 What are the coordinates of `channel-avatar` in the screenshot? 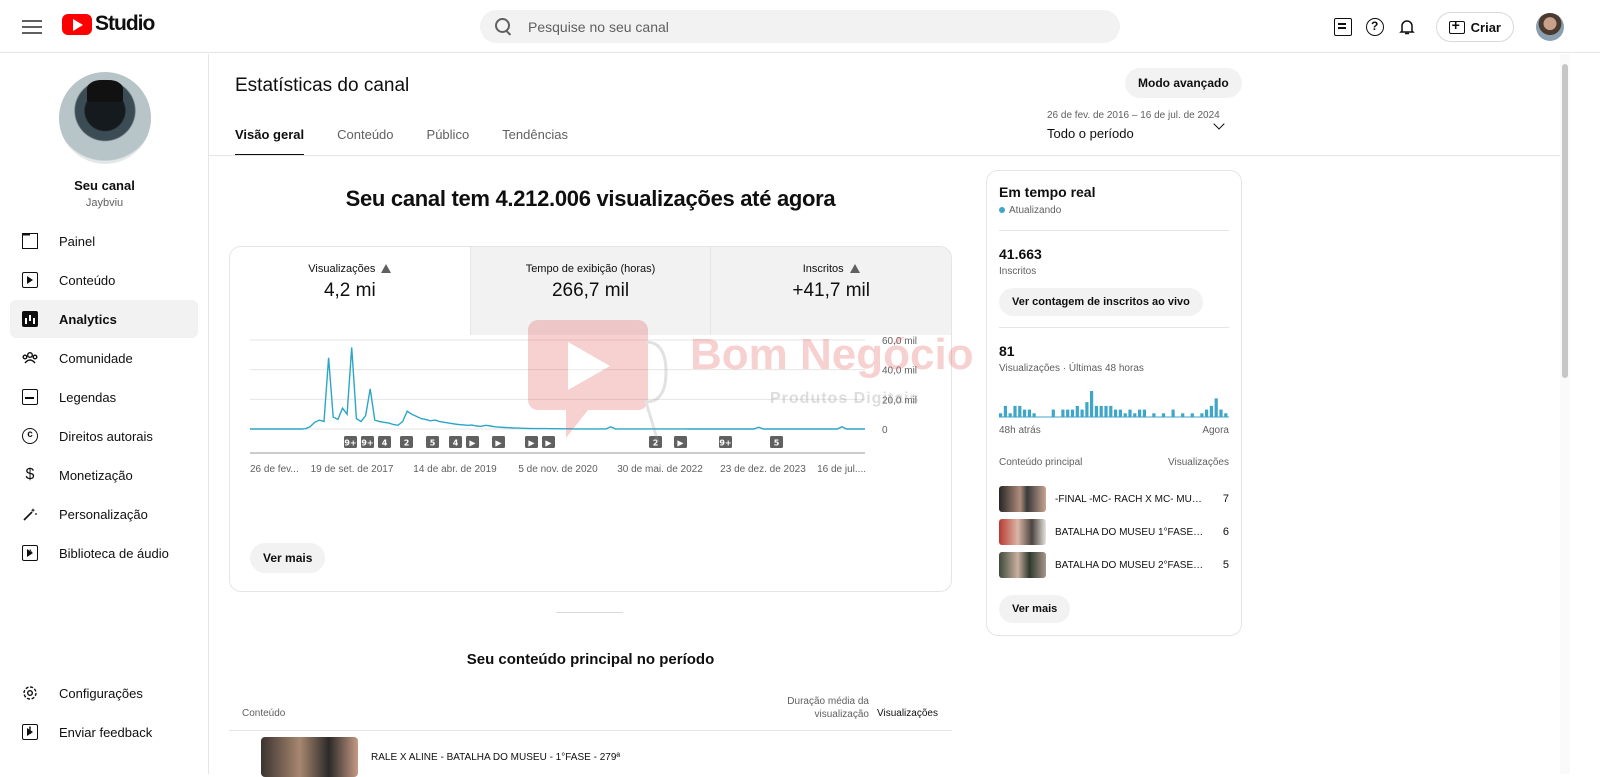 It's located at (105, 118).